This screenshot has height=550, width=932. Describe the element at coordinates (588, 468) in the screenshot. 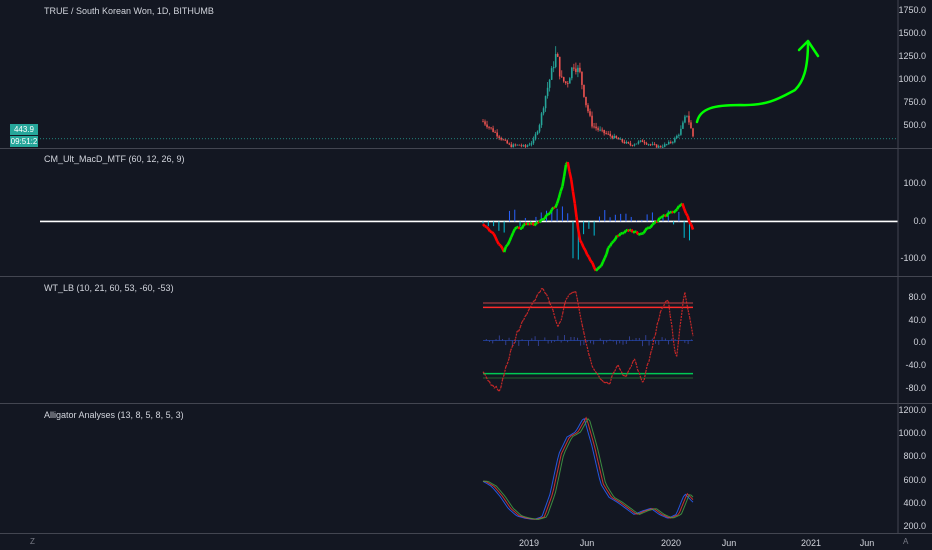

I see `alligator-line` at that location.